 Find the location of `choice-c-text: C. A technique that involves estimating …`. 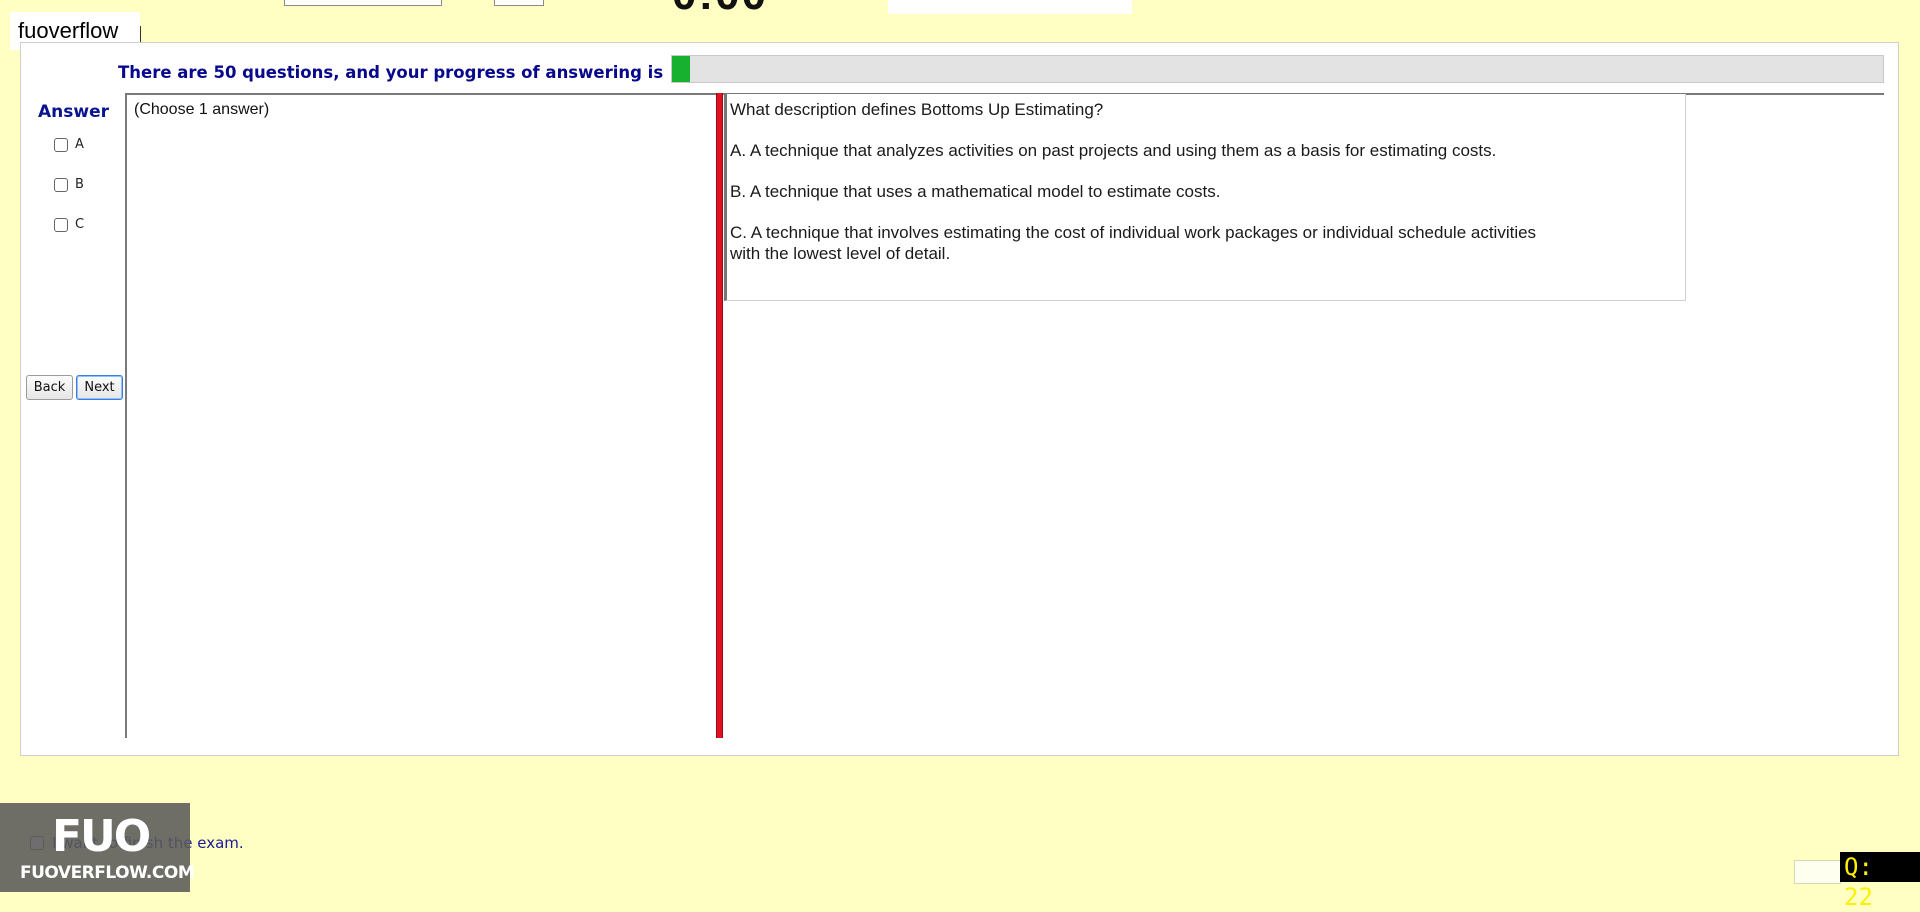

choice-c-text: C. A technique that involves estimating … is located at coordinates (1133, 232).